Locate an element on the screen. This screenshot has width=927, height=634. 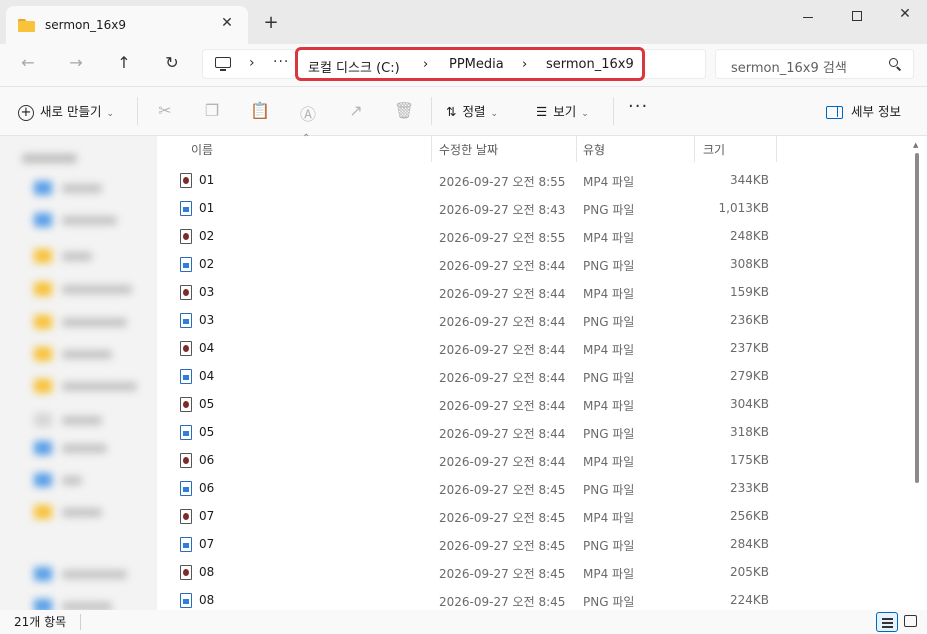
rename-icon: Ⓐ is located at coordinates (308, 113).